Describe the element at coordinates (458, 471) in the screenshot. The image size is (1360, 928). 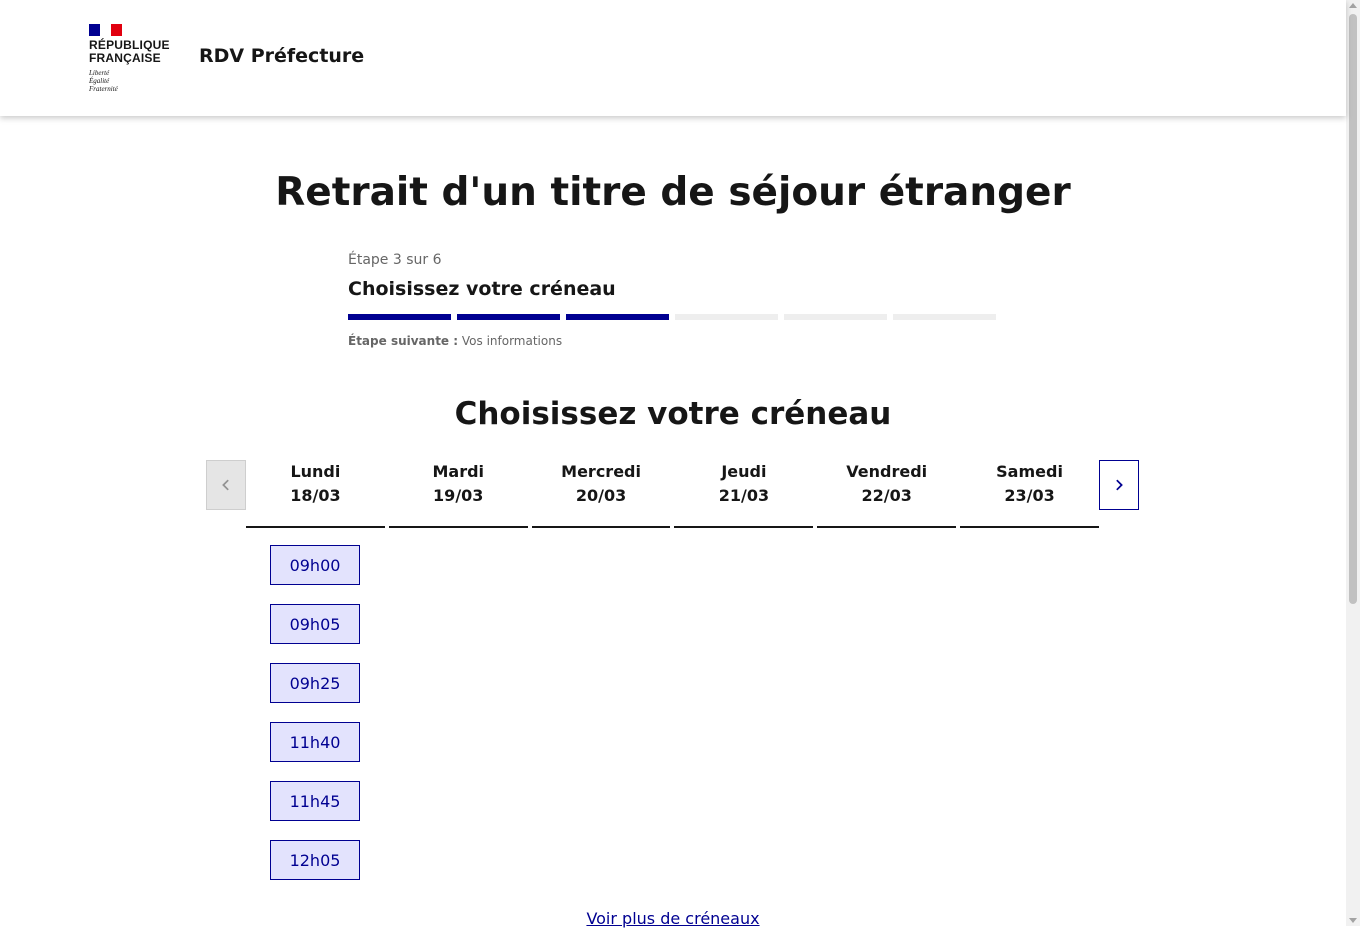
I see `day-name: Mardi` at that location.